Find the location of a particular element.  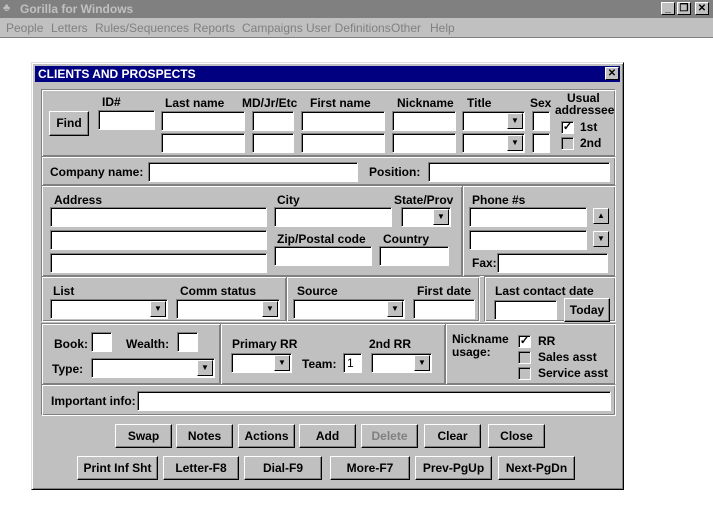

service-asst-label: Service asst is located at coordinates (573, 373).